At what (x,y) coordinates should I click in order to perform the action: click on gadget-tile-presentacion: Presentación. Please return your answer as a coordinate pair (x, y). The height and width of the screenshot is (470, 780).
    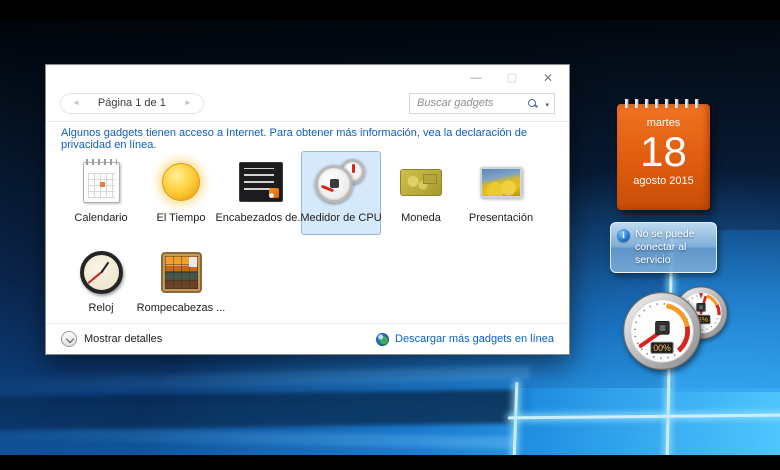
    Looking at the image, I should click on (501, 193).